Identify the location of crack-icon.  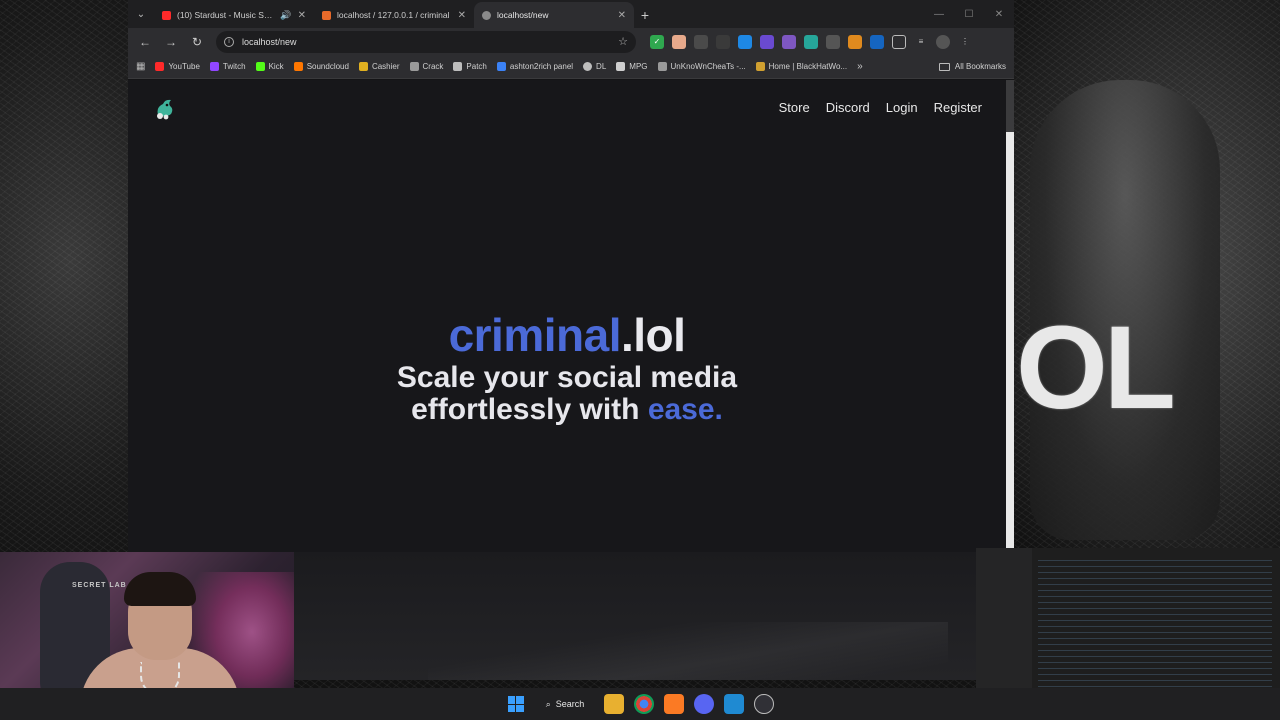
(414, 66).